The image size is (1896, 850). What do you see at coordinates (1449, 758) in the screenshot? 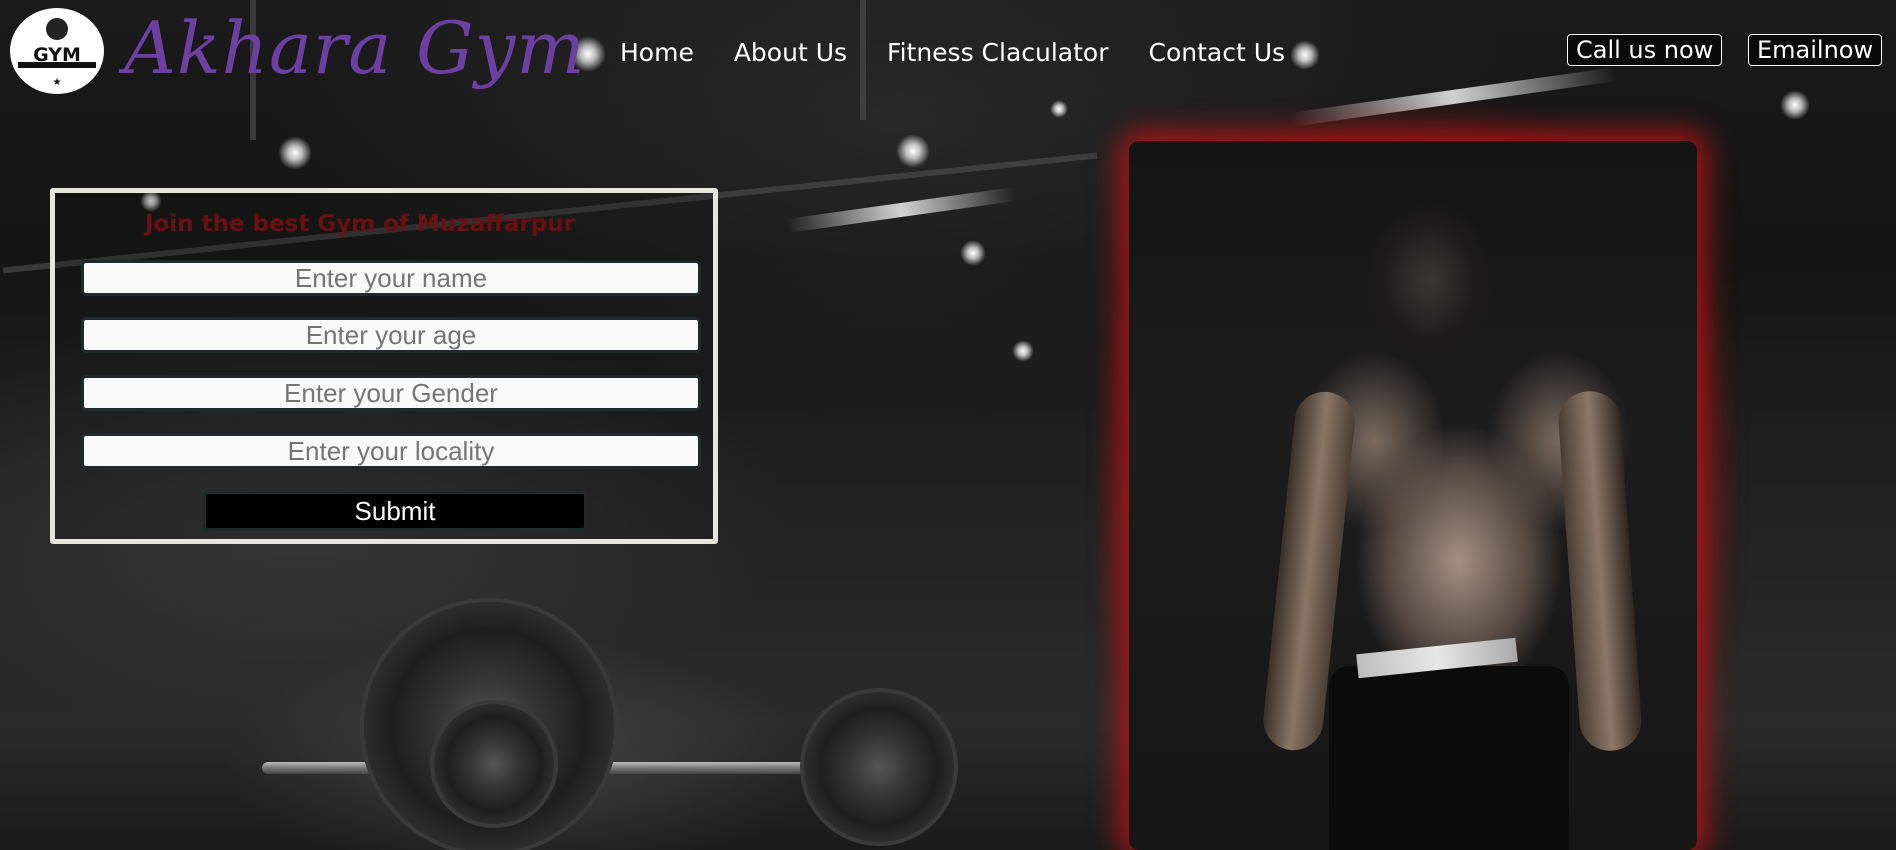
I see `hero-figure-shorts` at bounding box center [1449, 758].